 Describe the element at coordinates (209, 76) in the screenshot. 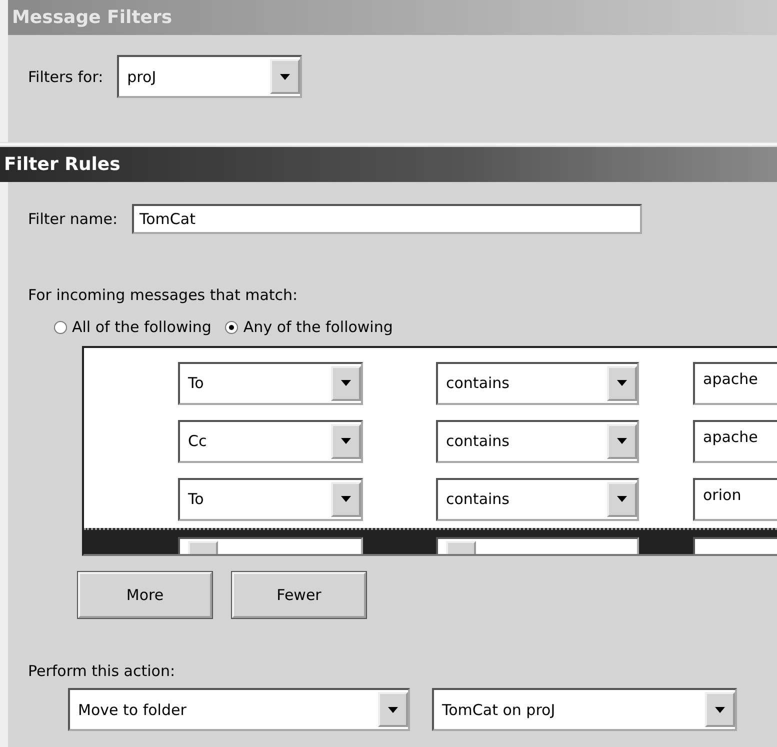

I see `account-dropdown: proJ` at that location.